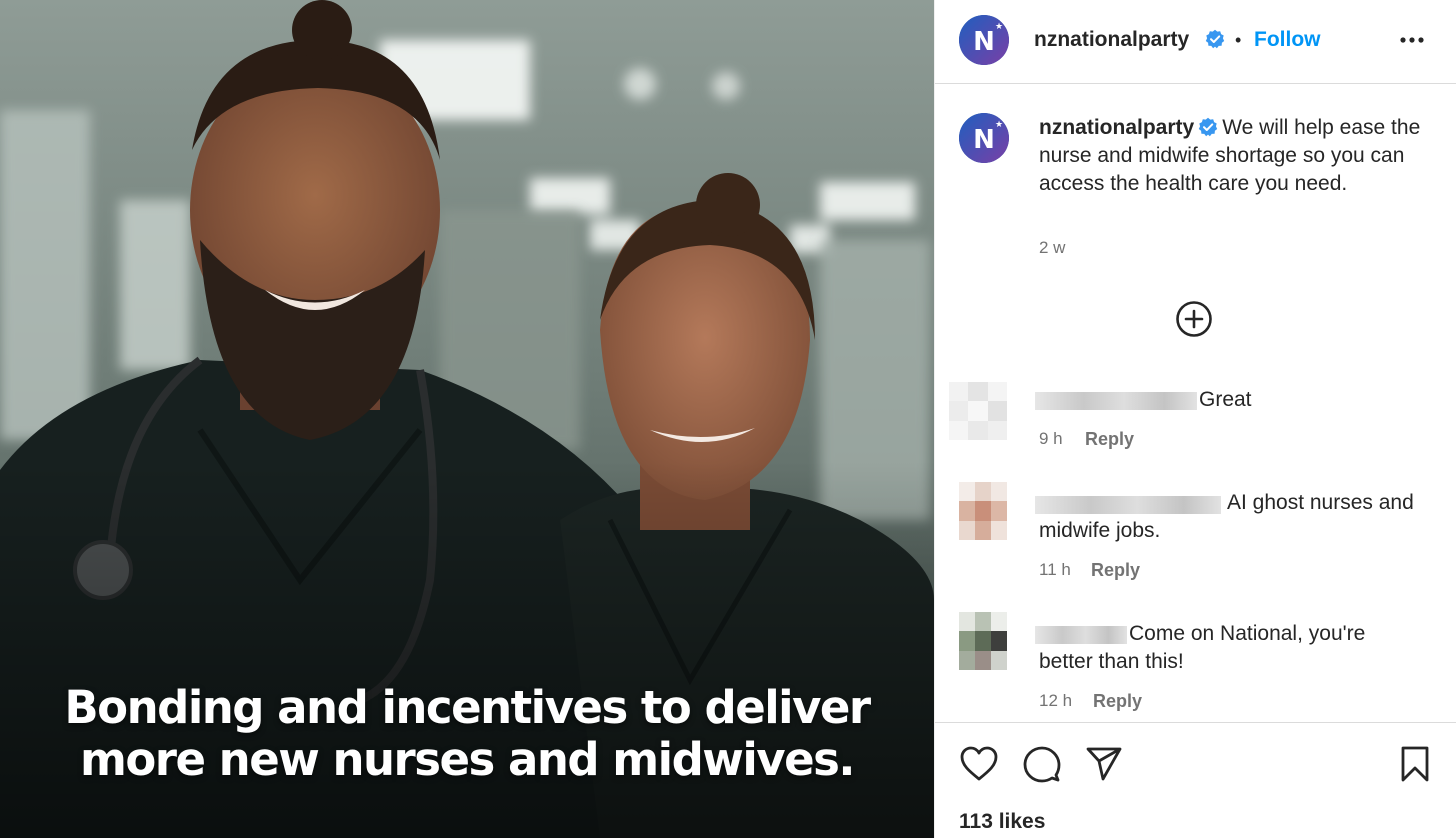  I want to click on divider, so click(1195, 722).